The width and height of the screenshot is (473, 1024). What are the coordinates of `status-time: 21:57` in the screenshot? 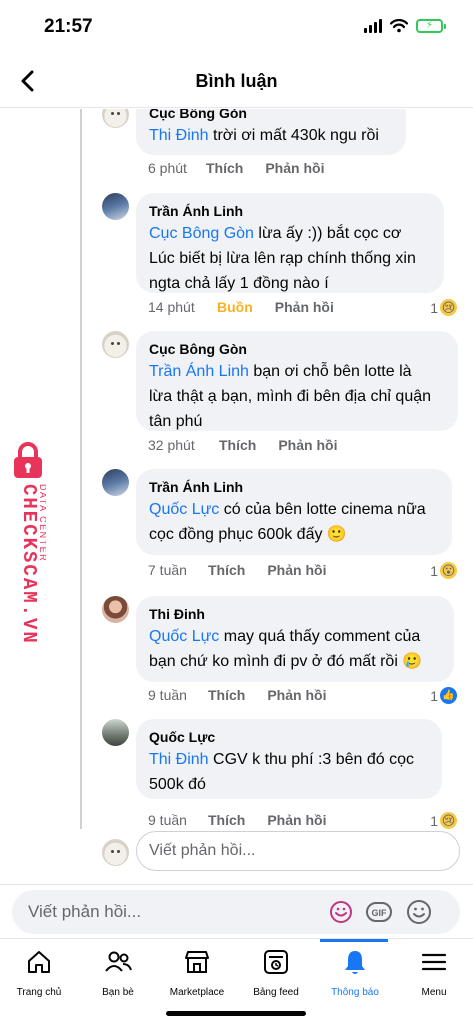 It's located at (68, 26).